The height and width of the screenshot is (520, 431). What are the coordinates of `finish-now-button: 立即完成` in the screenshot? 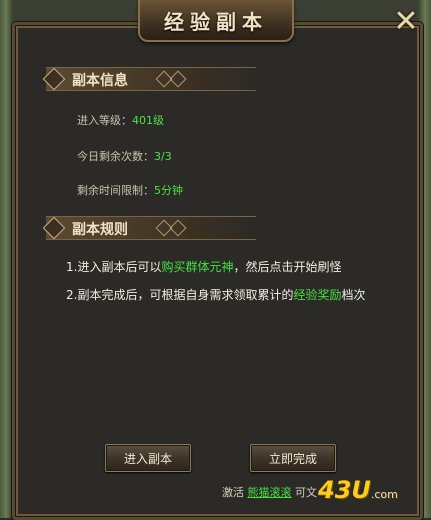 It's located at (293, 458).